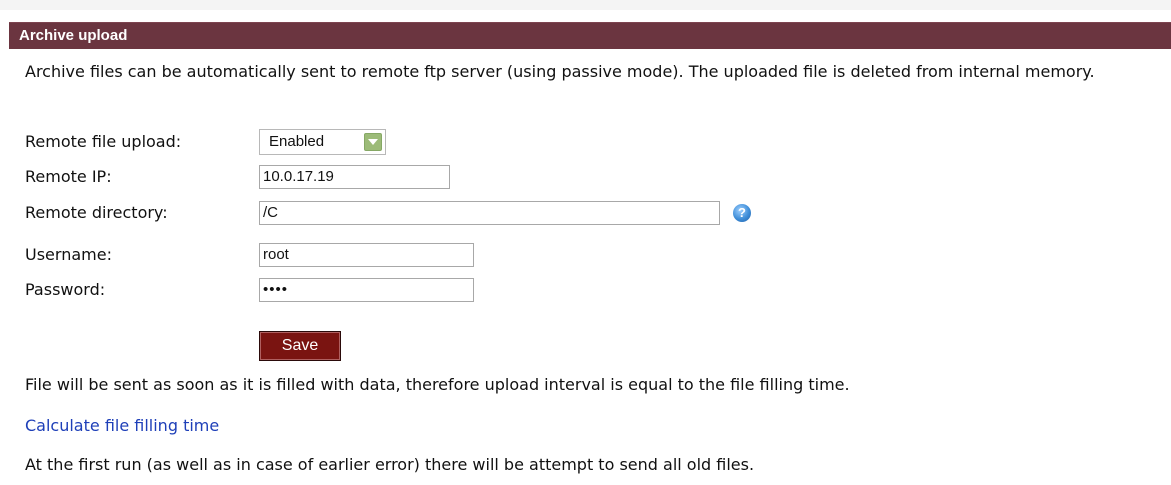  I want to click on remote-directory-label: Remote directory:, so click(96, 212).